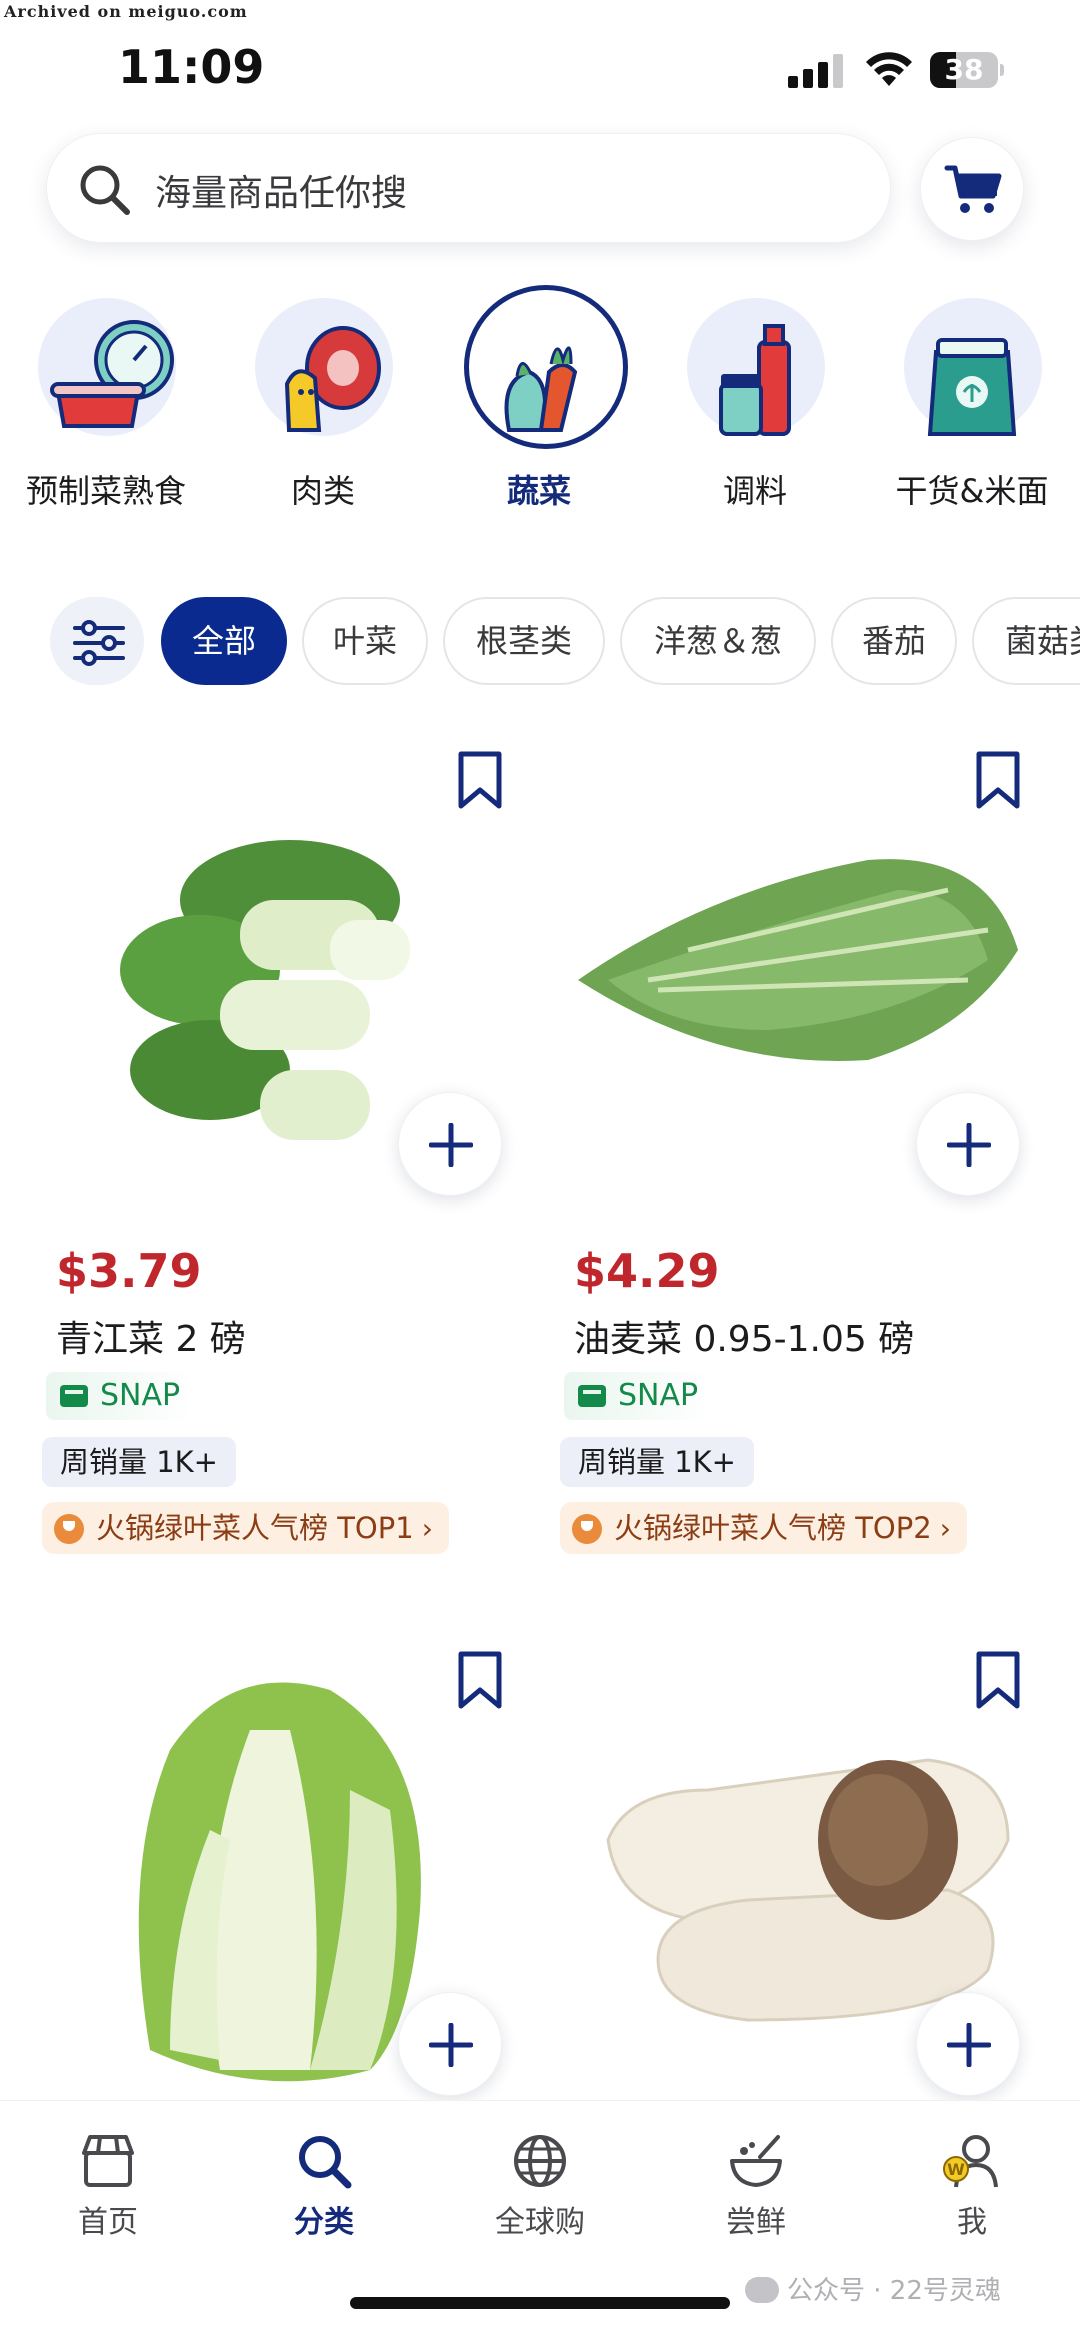 The width and height of the screenshot is (1080, 2337). I want to click on cellular-signal-icon, so click(815, 71).